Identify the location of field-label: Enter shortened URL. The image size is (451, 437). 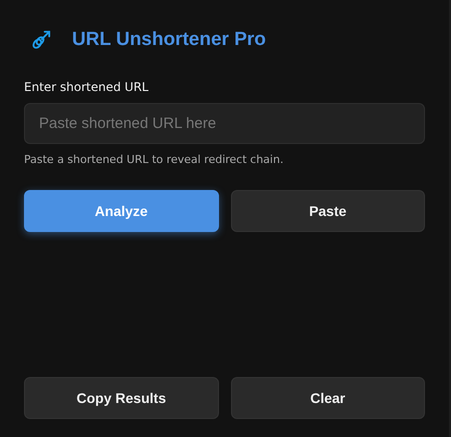
(87, 87).